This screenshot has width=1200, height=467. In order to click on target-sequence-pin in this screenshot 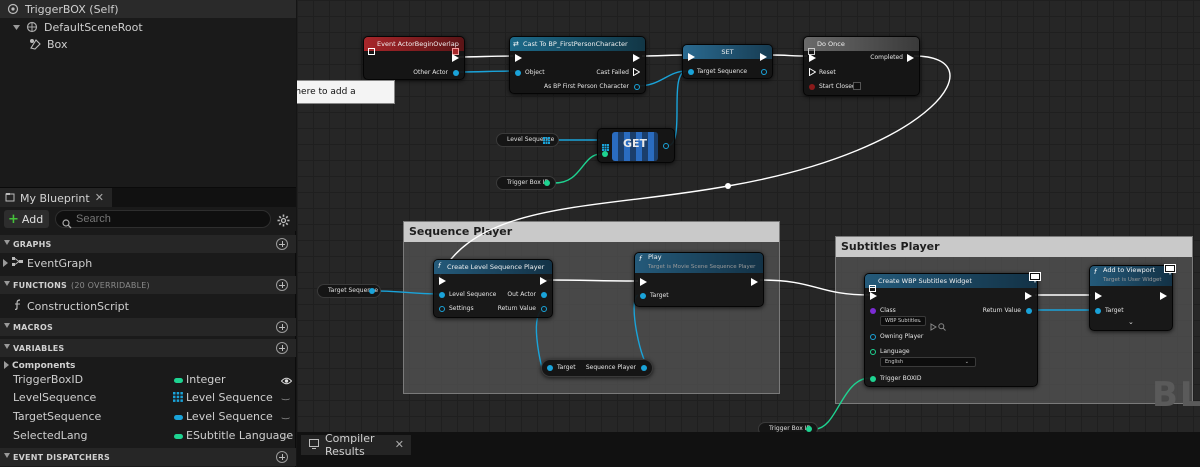, I will do `click(691, 72)`.